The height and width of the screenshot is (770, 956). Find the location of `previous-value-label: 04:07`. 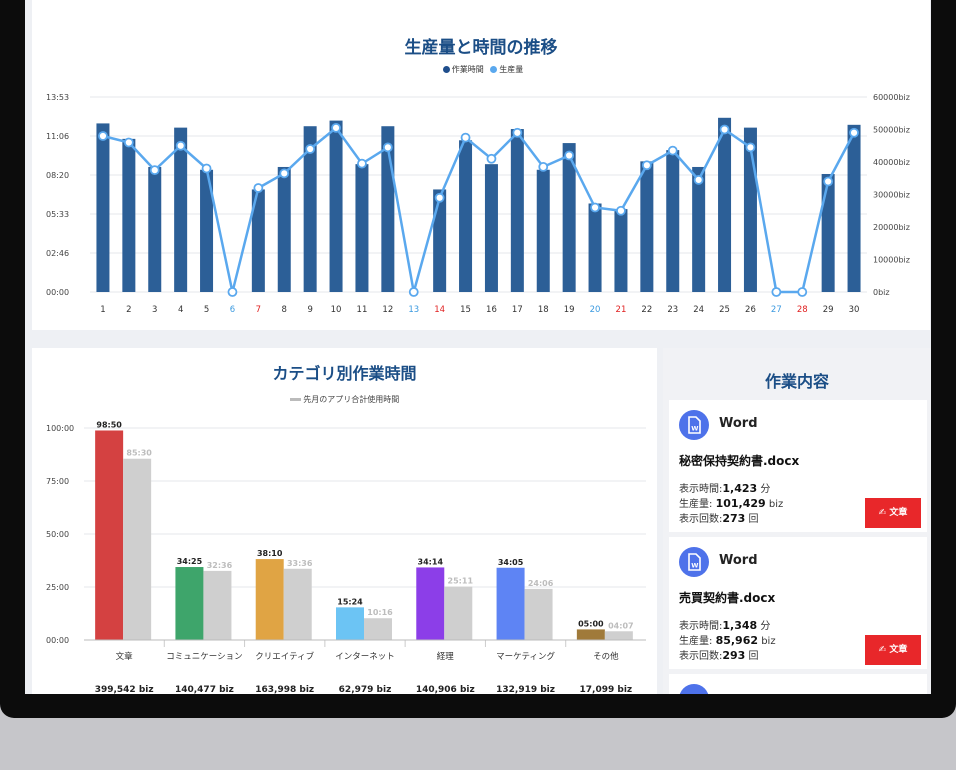

previous-value-label: 04:07 is located at coordinates (620, 625).